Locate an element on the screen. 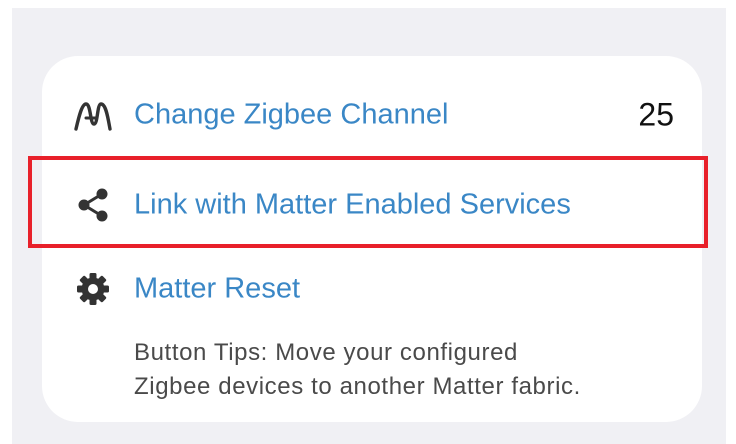  link-matter-services-label: Link with Matter Enabled Services is located at coordinates (352, 204).